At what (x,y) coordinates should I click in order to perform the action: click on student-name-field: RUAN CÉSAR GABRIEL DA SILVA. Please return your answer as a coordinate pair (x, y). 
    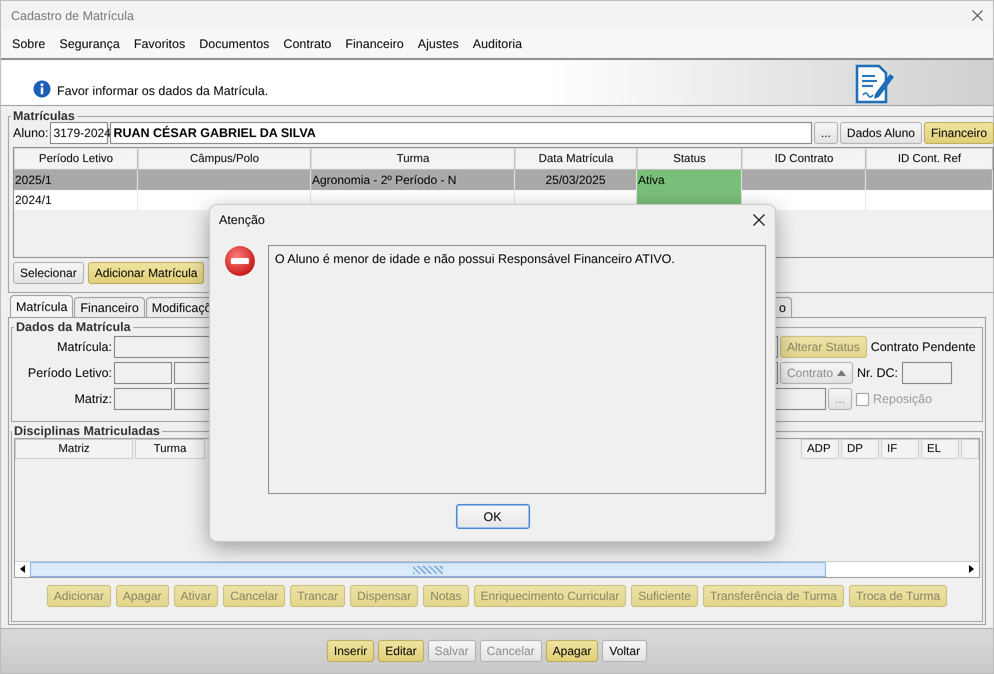
    Looking at the image, I should click on (461, 133).